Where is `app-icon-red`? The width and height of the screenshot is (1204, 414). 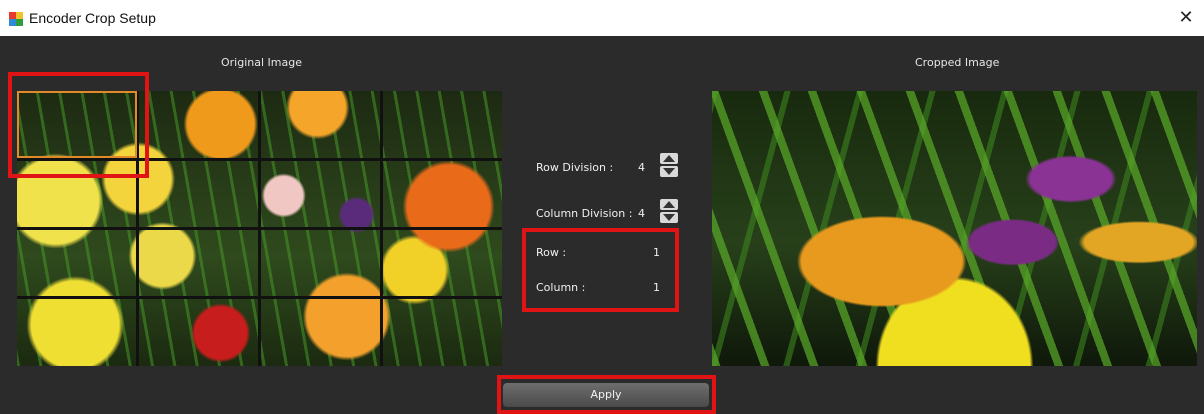
app-icon-red is located at coordinates (12, 15).